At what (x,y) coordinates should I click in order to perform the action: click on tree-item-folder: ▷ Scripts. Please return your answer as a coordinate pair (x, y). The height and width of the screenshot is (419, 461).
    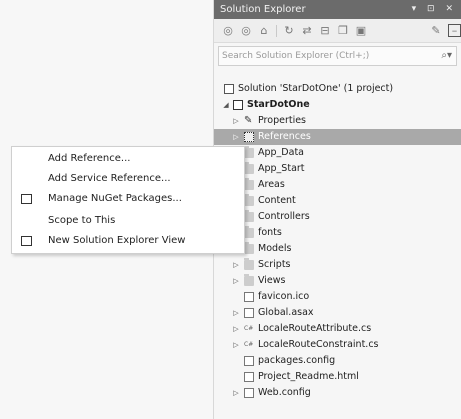
    Looking at the image, I should click on (337, 265).